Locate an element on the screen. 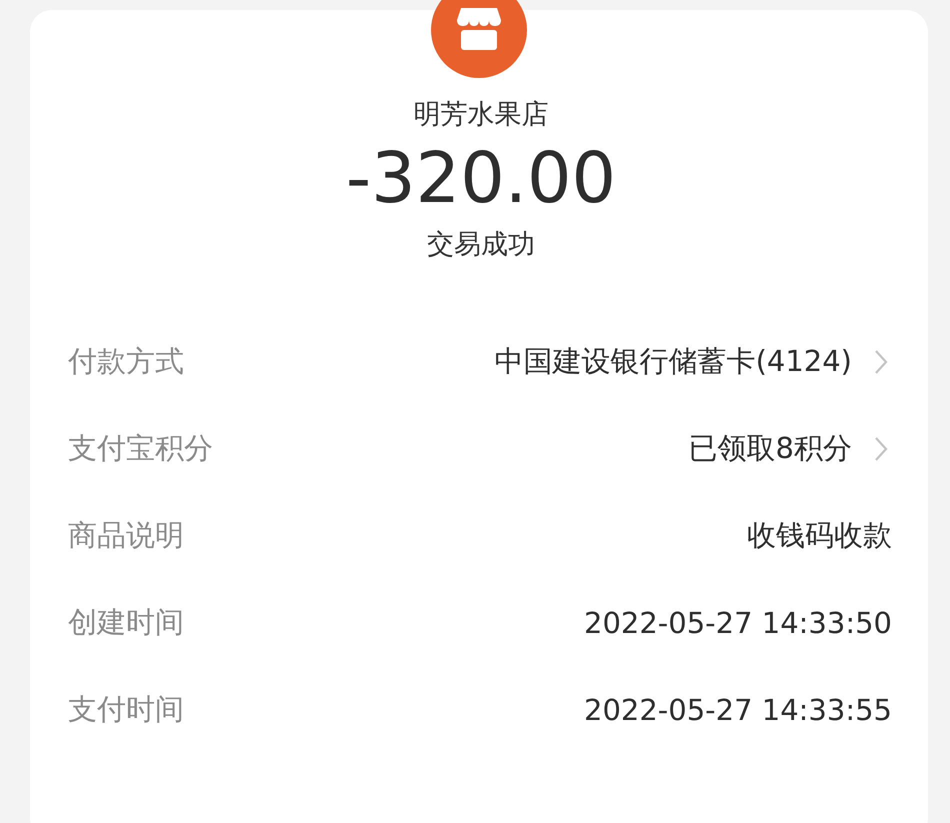 The image size is (950, 823). detail-label: 付款方式 is located at coordinates (126, 361).